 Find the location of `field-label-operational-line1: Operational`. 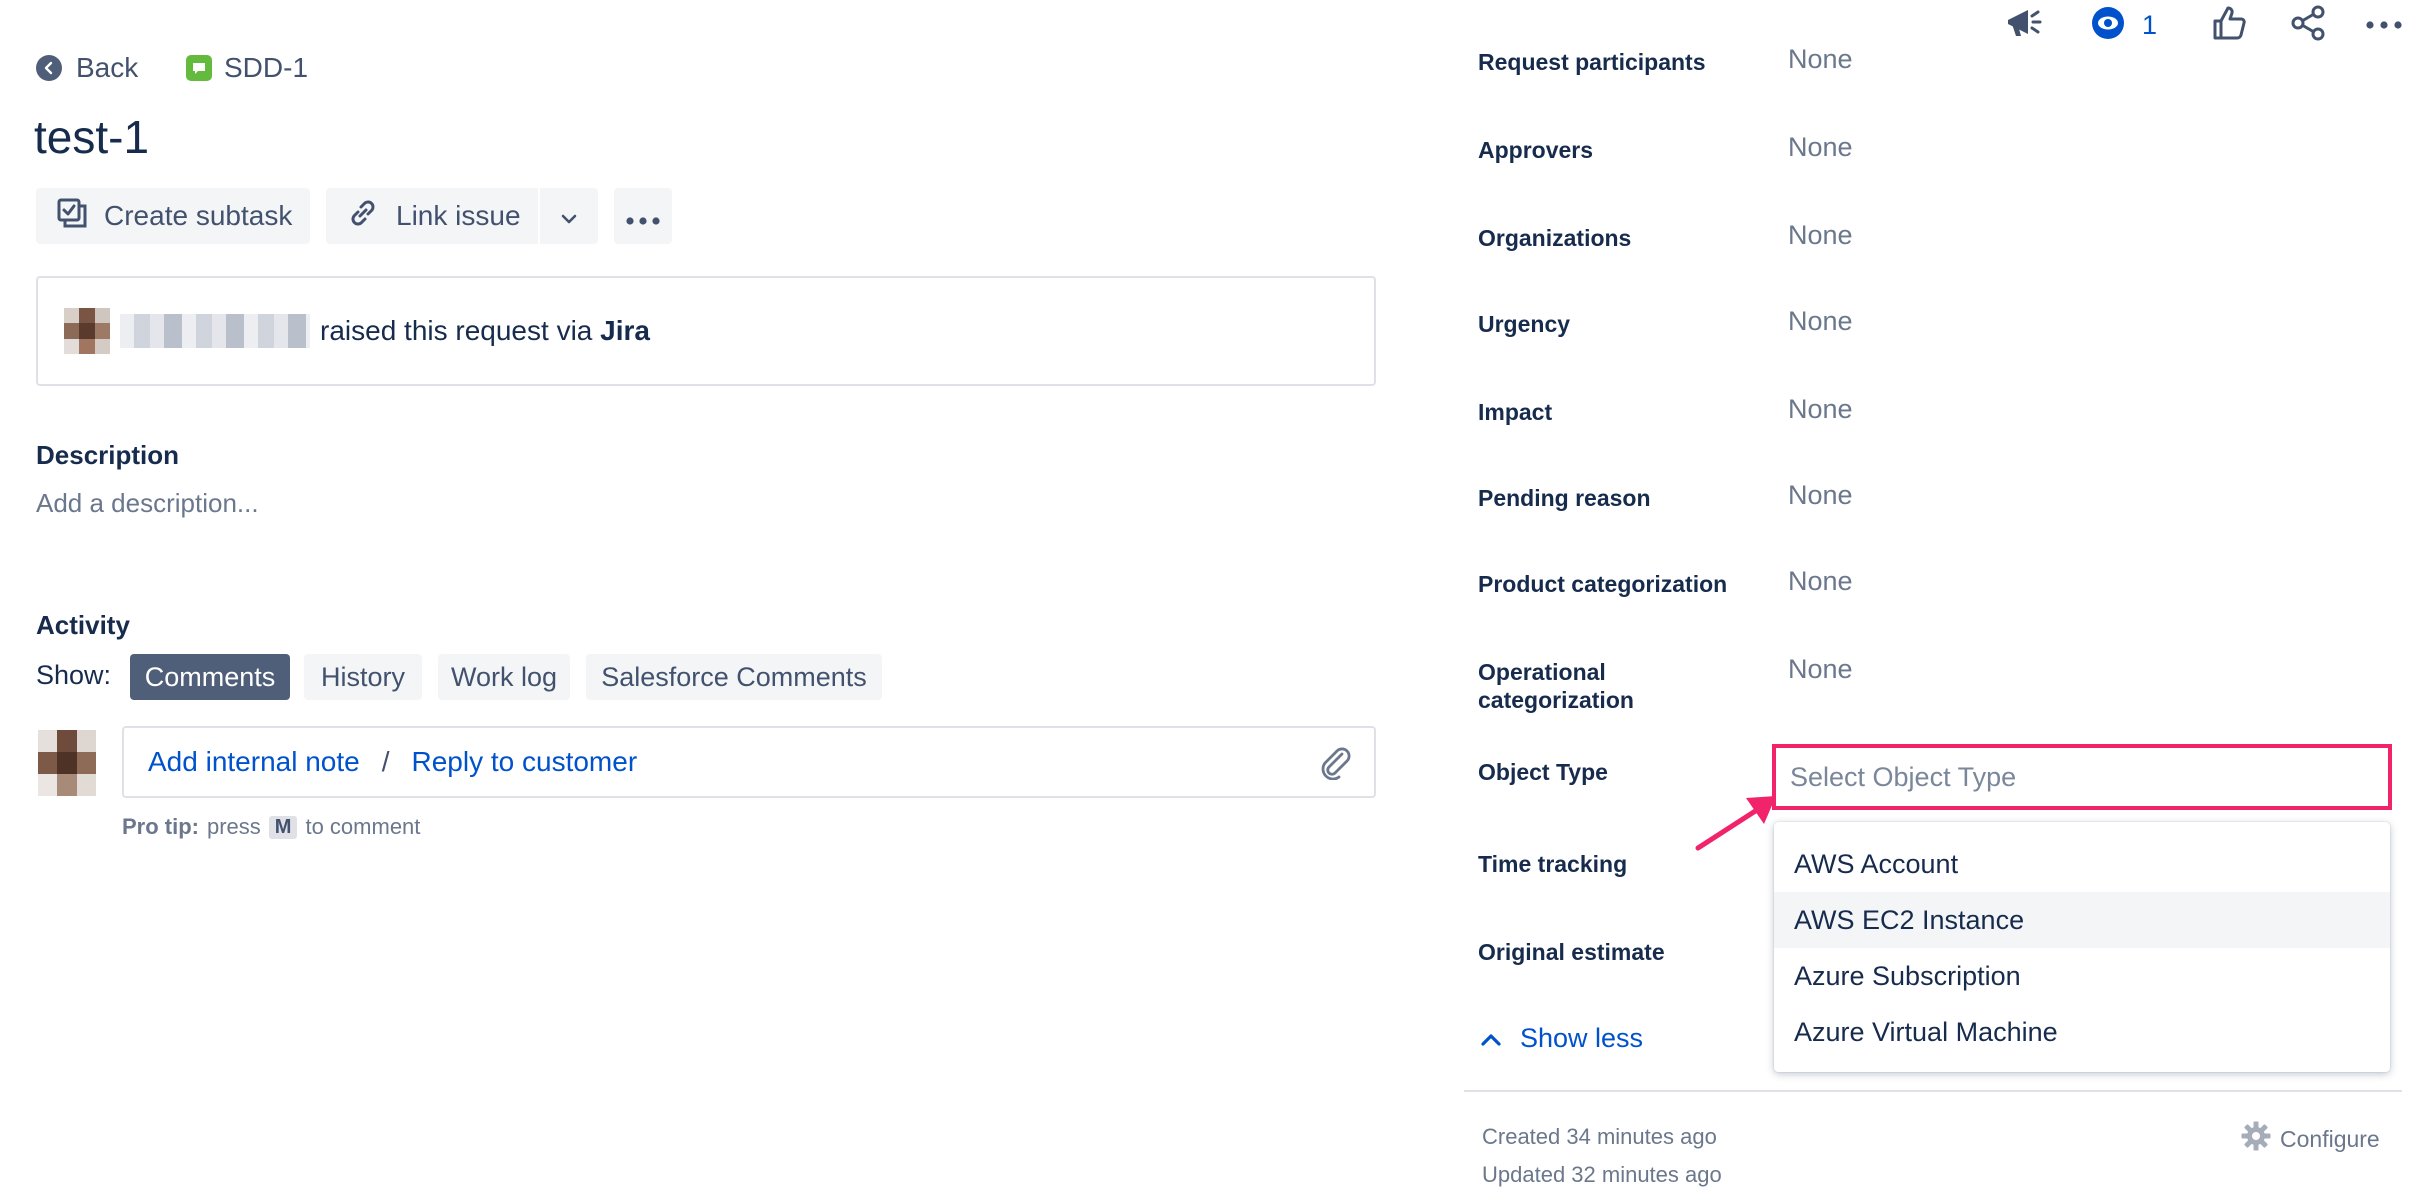

field-label-operational-line1: Operational is located at coordinates (1542, 672).